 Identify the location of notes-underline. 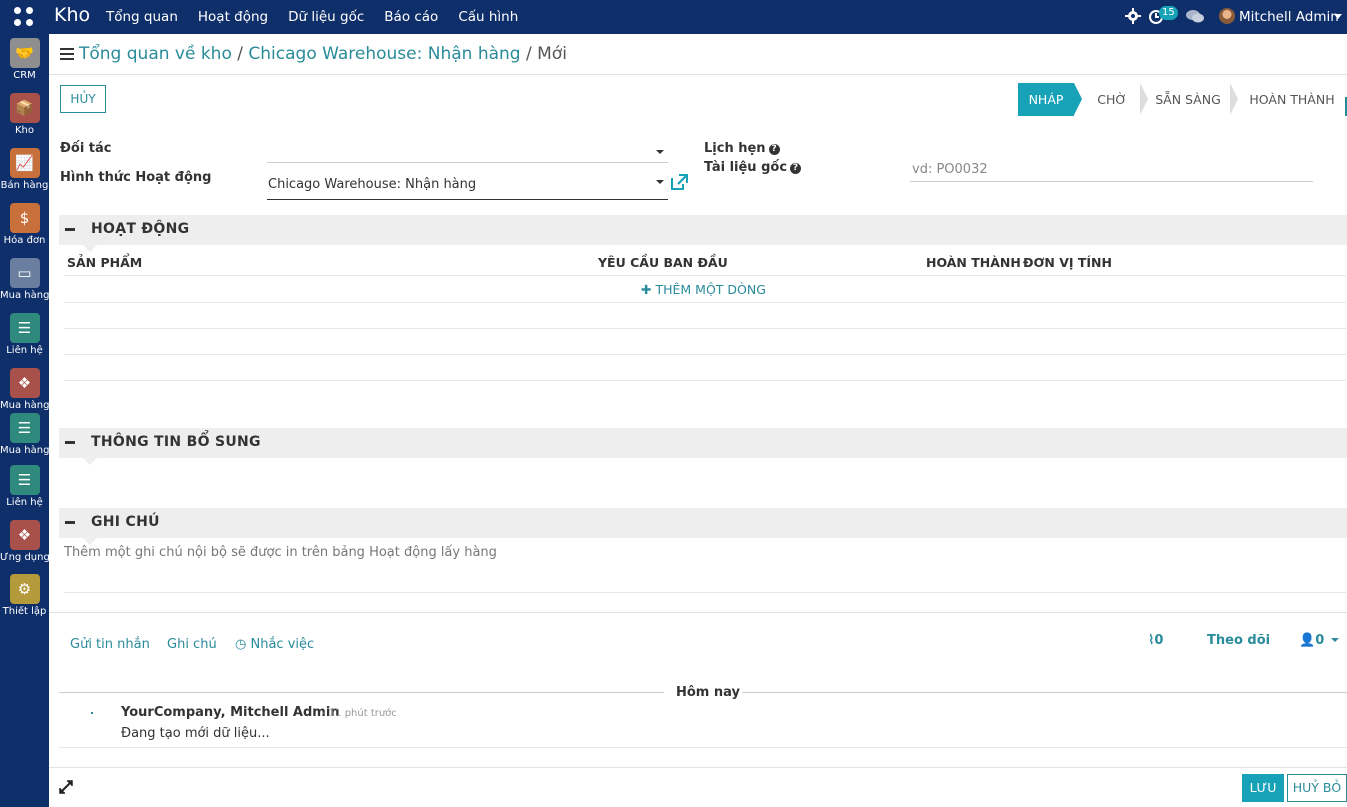
(705, 592).